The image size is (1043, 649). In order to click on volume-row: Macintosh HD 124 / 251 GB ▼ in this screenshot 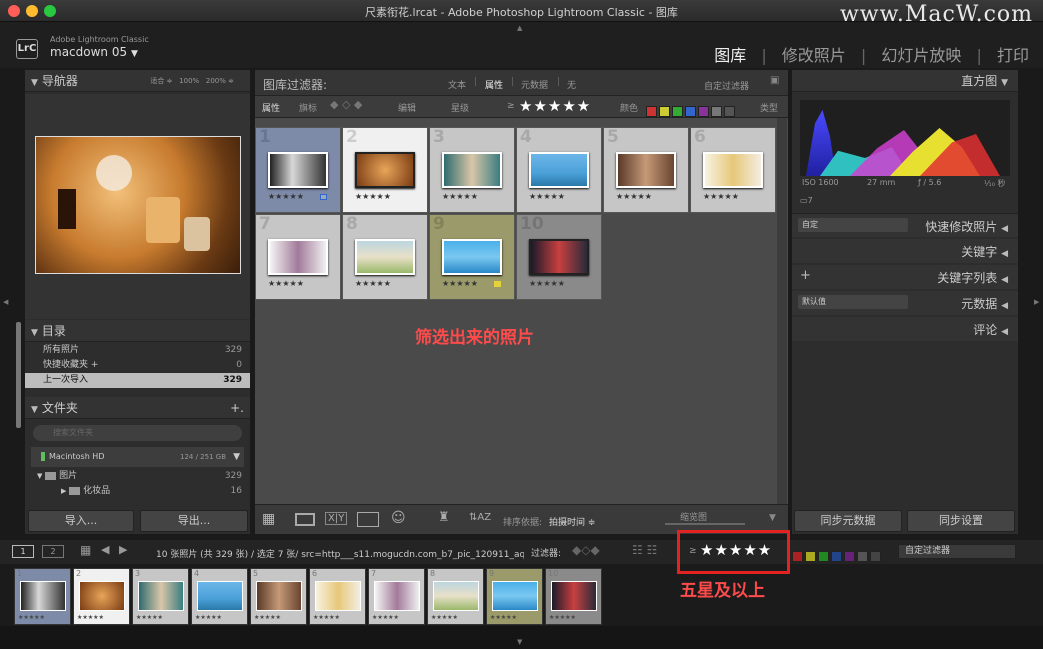, I will do `click(137, 457)`.